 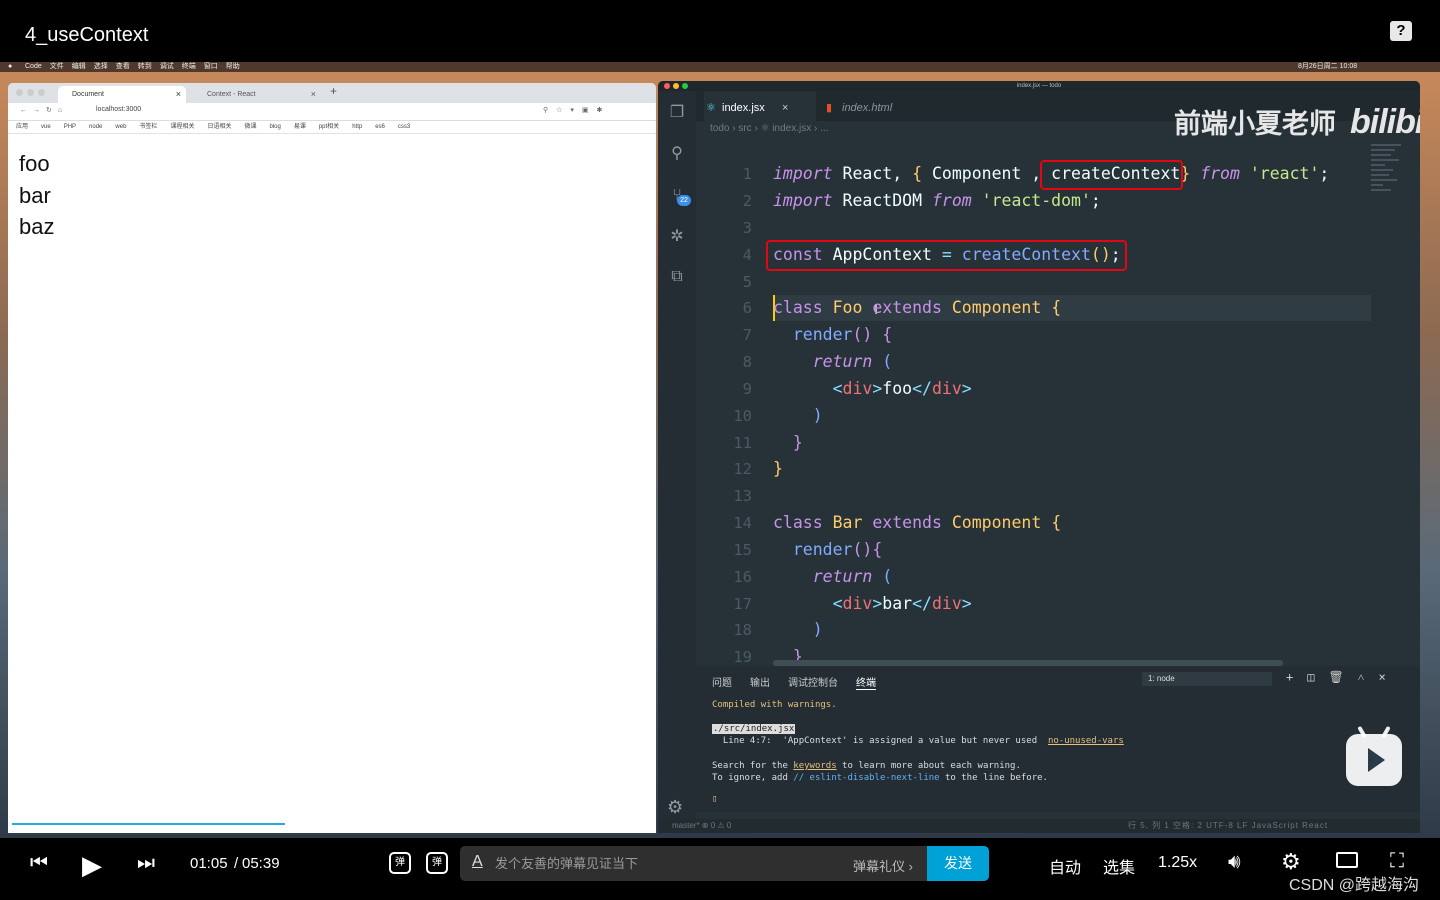 I want to click on browser-tab-context: Context - React ×, so click(x=257, y=94).